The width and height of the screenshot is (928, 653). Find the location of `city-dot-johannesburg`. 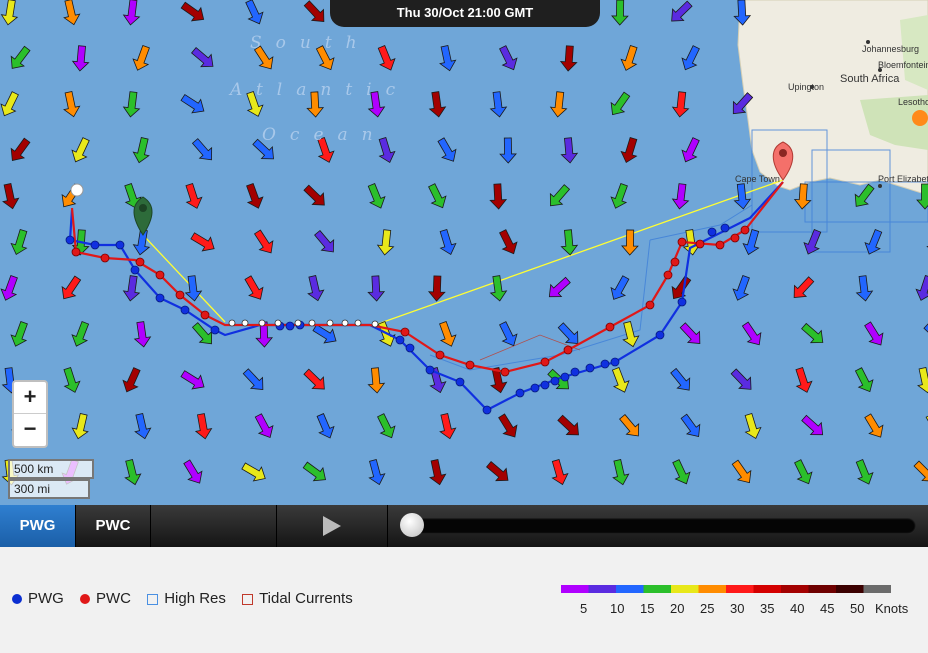

city-dot-johannesburg is located at coordinates (868, 42).